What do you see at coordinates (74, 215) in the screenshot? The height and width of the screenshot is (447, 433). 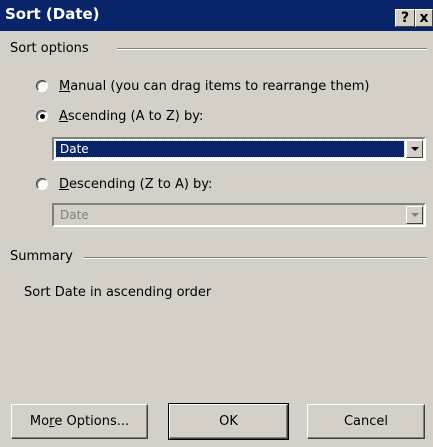 I see `descending-field-value: Date` at bounding box center [74, 215].